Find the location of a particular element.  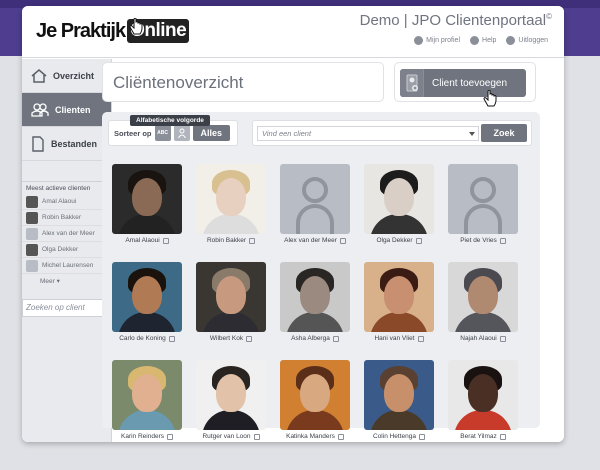

active-client-item: Amal Alaoui is located at coordinates (66, 202).